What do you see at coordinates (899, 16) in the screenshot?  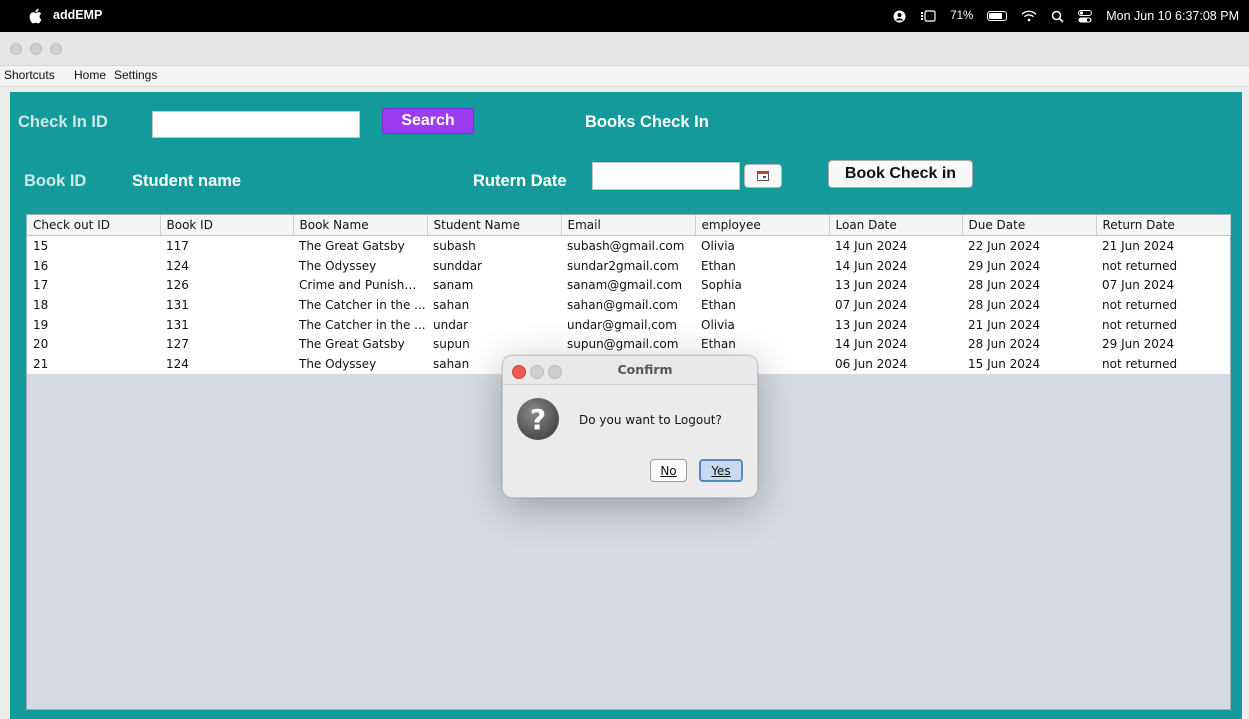 I see `user-icon` at bounding box center [899, 16].